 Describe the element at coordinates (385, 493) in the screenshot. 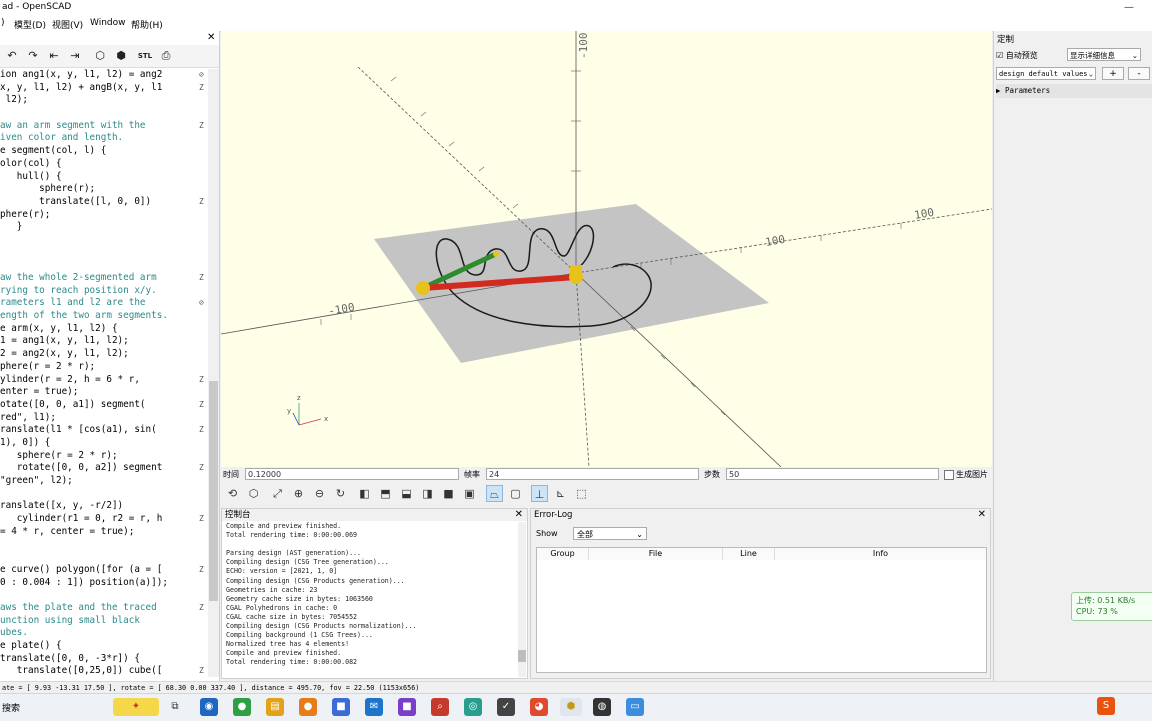

I see `view-top-icon: ⬒` at that location.